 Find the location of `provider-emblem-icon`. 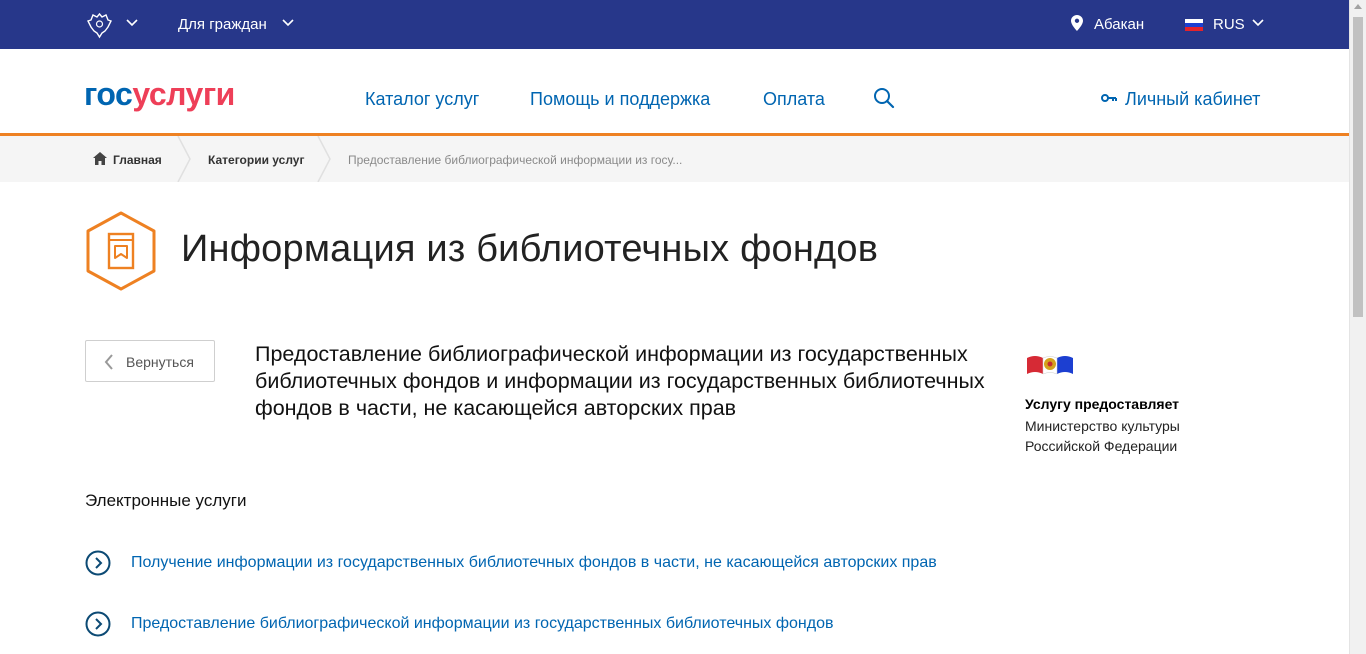

provider-emblem-icon is located at coordinates (1050, 365).